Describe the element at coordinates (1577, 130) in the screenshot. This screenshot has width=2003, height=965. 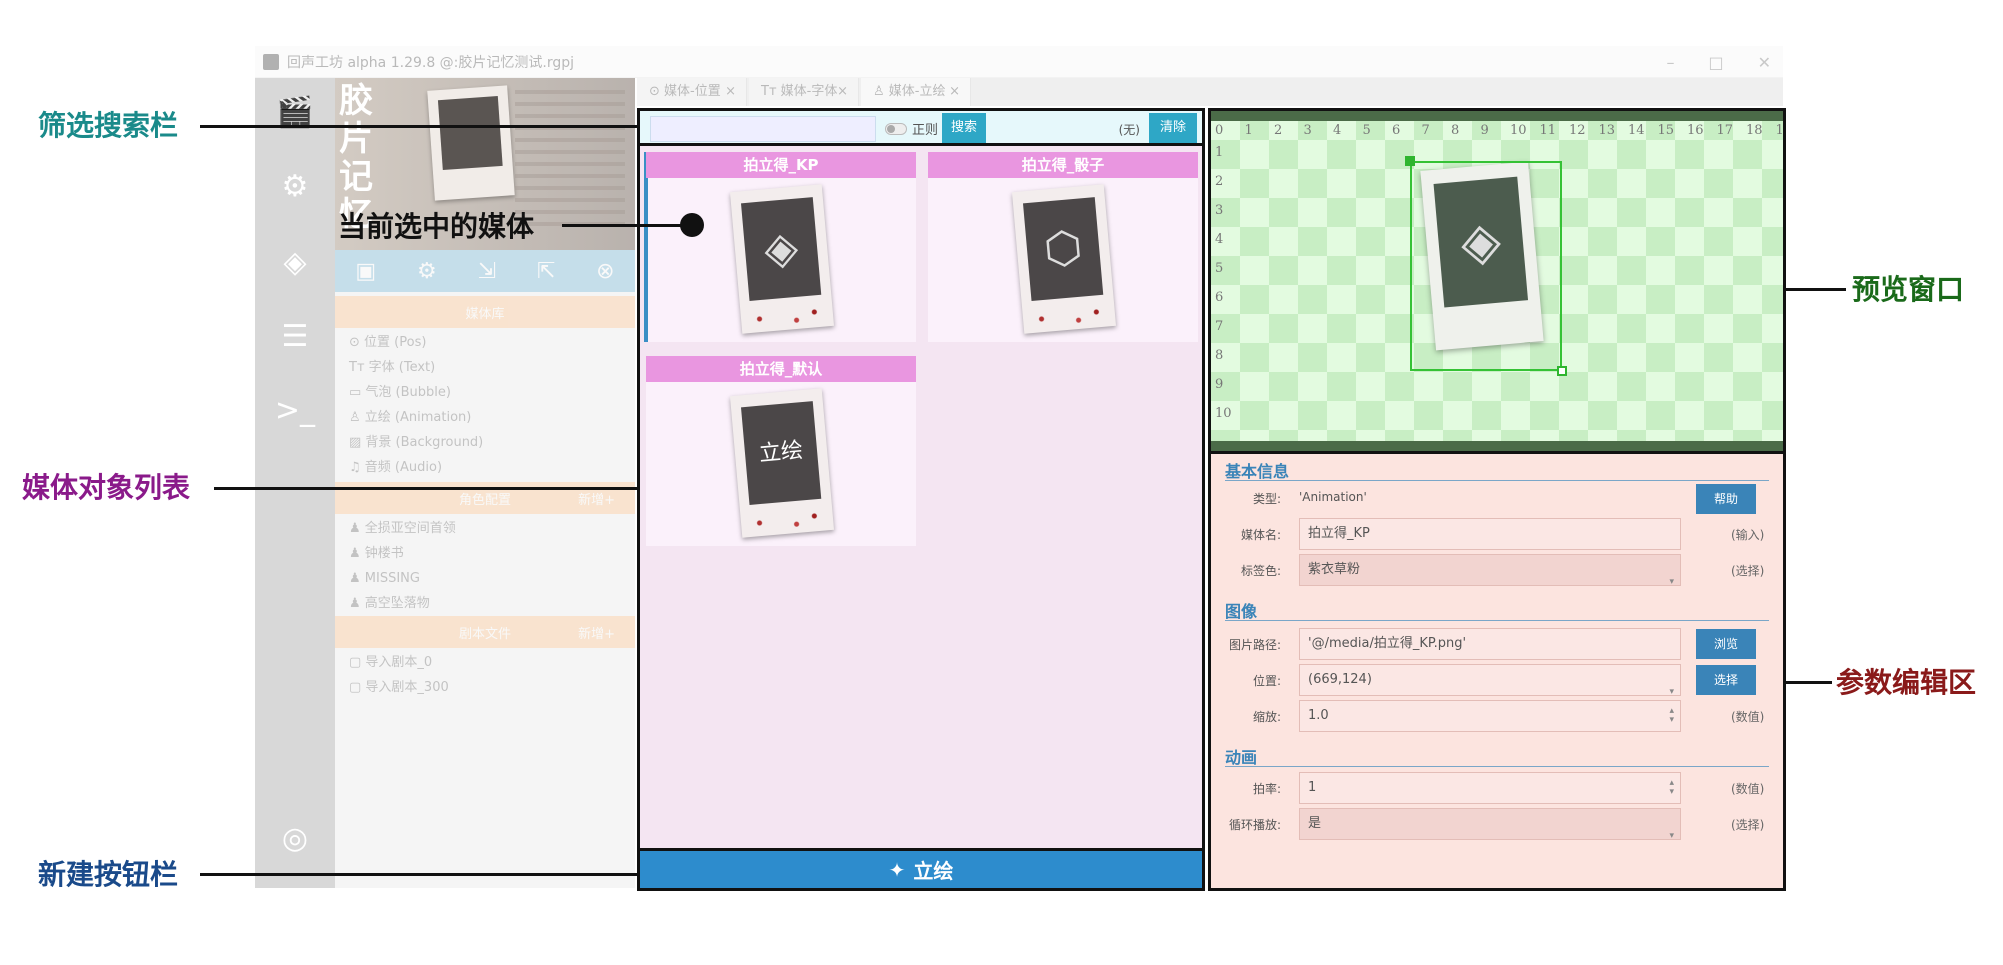
I see `ruler-x-tick: 12` at that location.